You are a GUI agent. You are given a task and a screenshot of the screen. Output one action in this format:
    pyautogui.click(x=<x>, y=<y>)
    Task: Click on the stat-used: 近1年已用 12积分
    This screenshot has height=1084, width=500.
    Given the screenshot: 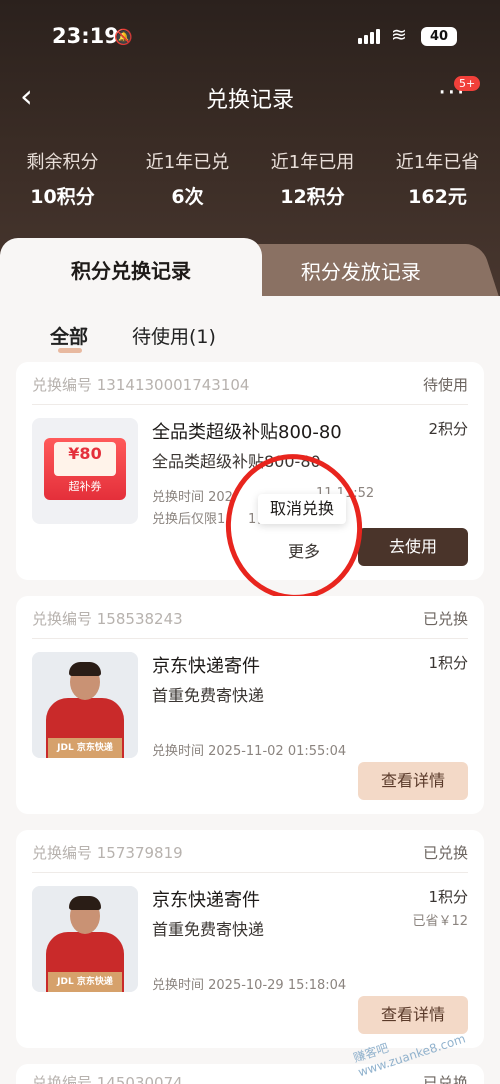 What is the action you would take?
    pyautogui.click(x=312, y=178)
    